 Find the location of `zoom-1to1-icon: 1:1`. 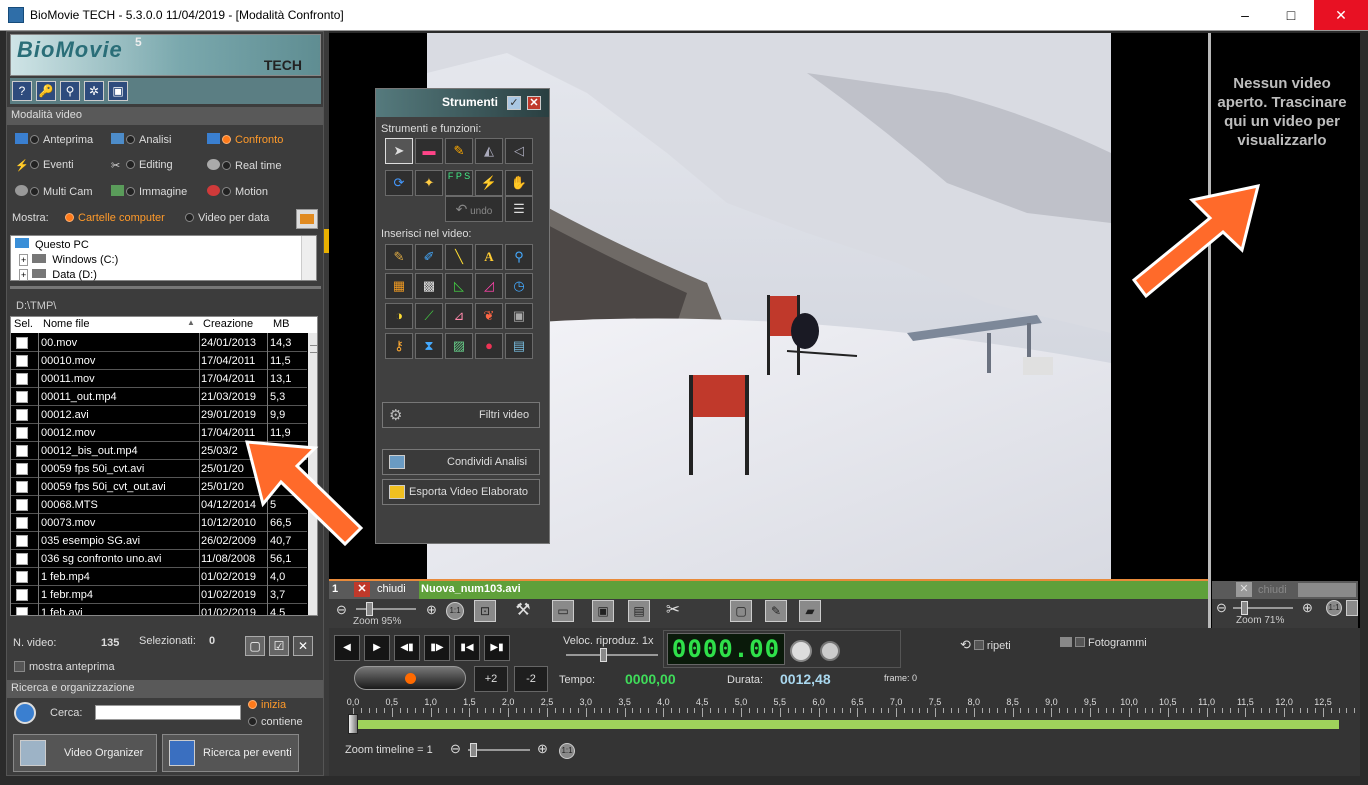

zoom-1to1-icon: 1:1 is located at coordinates (455, 611).